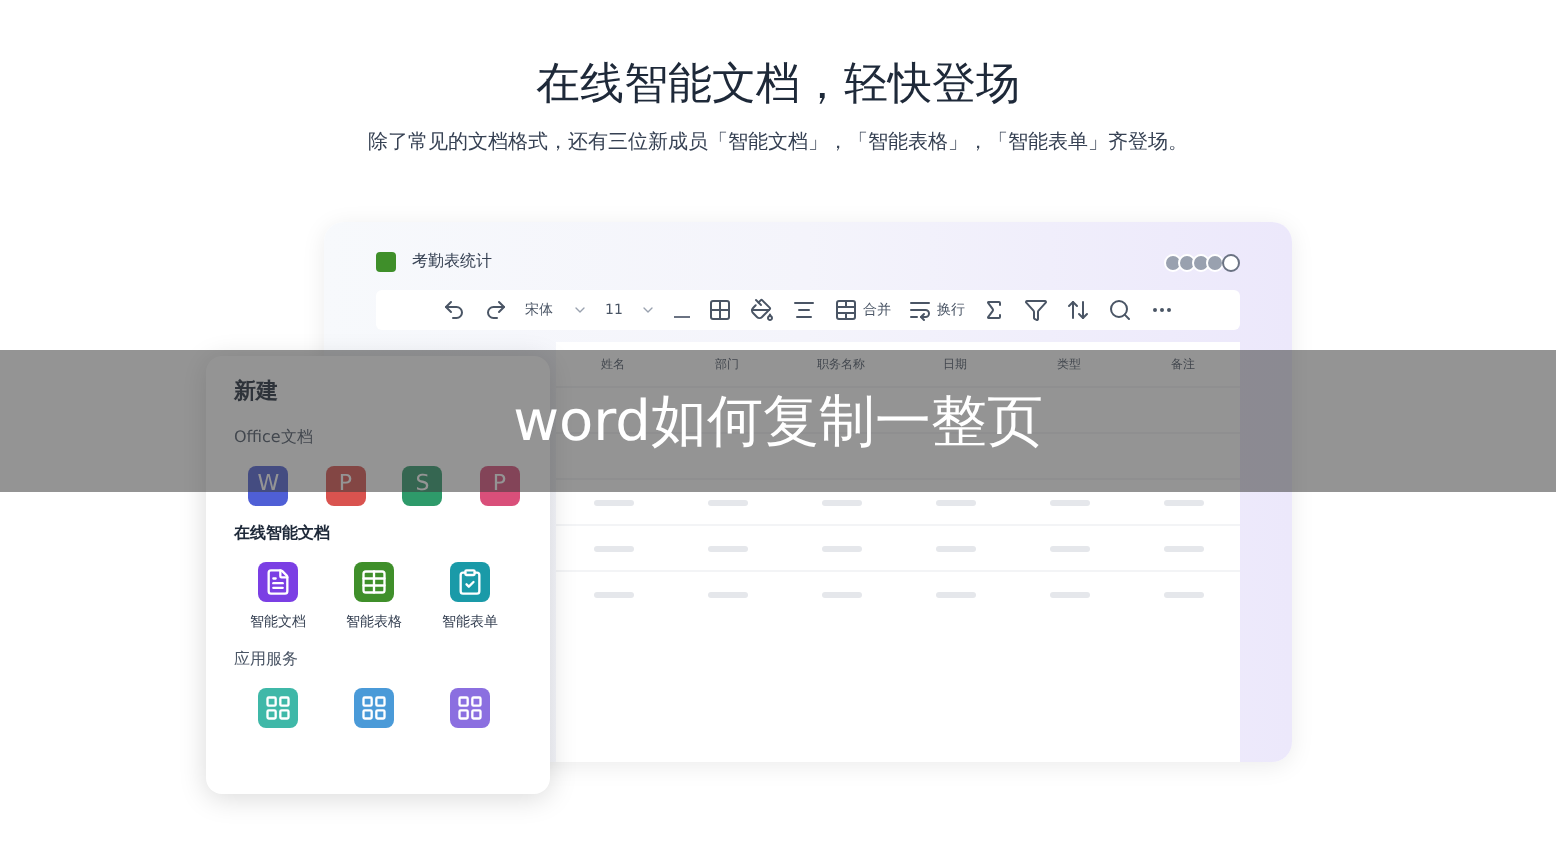  What do you see at coordinates (778, 143) in the screenshot?
I see `page-subtitle: 除了常见的文档格式，还有三位新成员「智能文档」，「智能表格」，「智能表单」齐登场。` at bounding box center [778, 143].